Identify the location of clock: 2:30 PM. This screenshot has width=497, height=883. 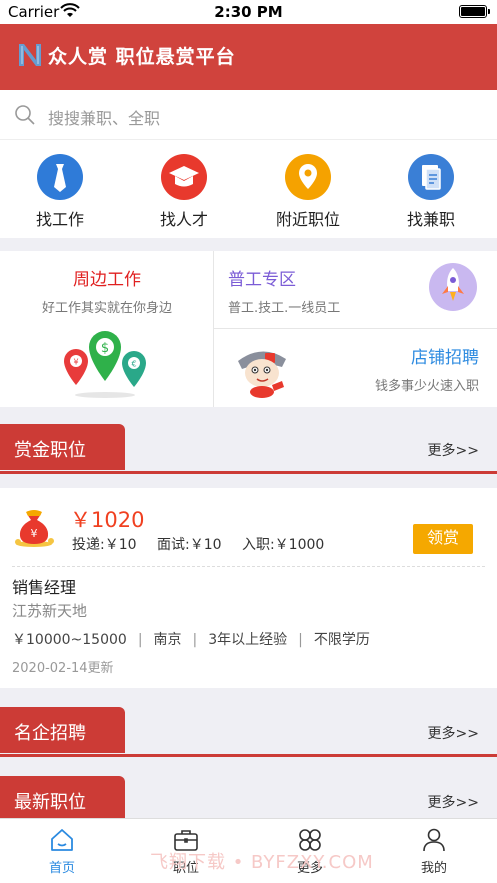
(248, 12).